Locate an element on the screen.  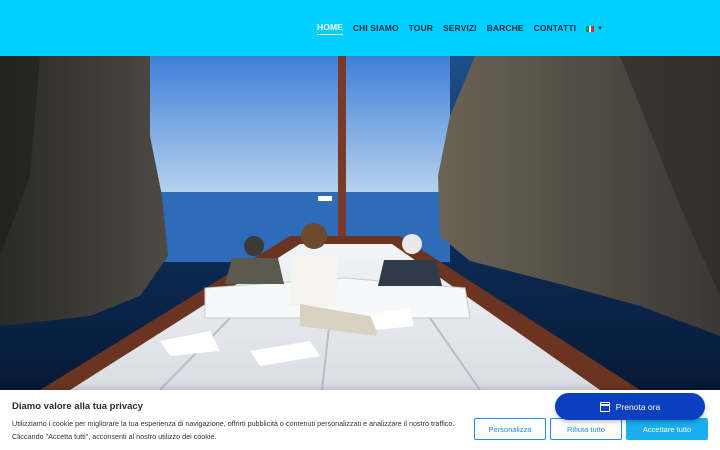
nav-item-home: HOME is located at coordinates (330, 28).